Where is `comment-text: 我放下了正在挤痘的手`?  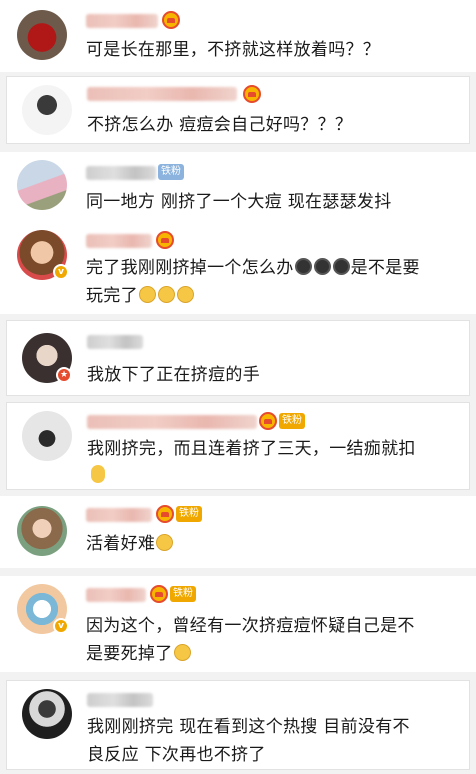
comment-text: 我放下了正在挤痘的手 is located at coordinates (173, 375).